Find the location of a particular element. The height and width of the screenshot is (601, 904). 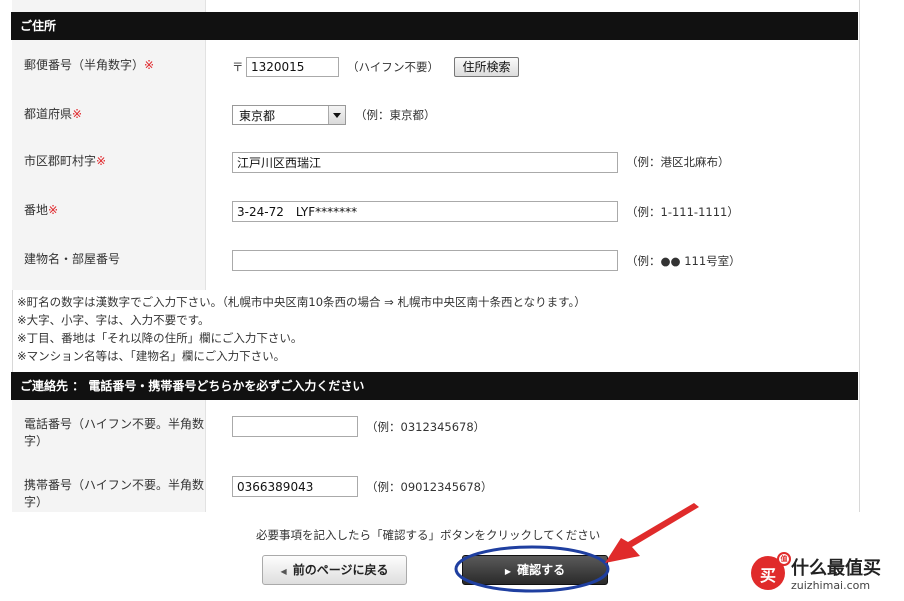

watermark-domain: zuizhimai.com is located at coordinates (831, 585).